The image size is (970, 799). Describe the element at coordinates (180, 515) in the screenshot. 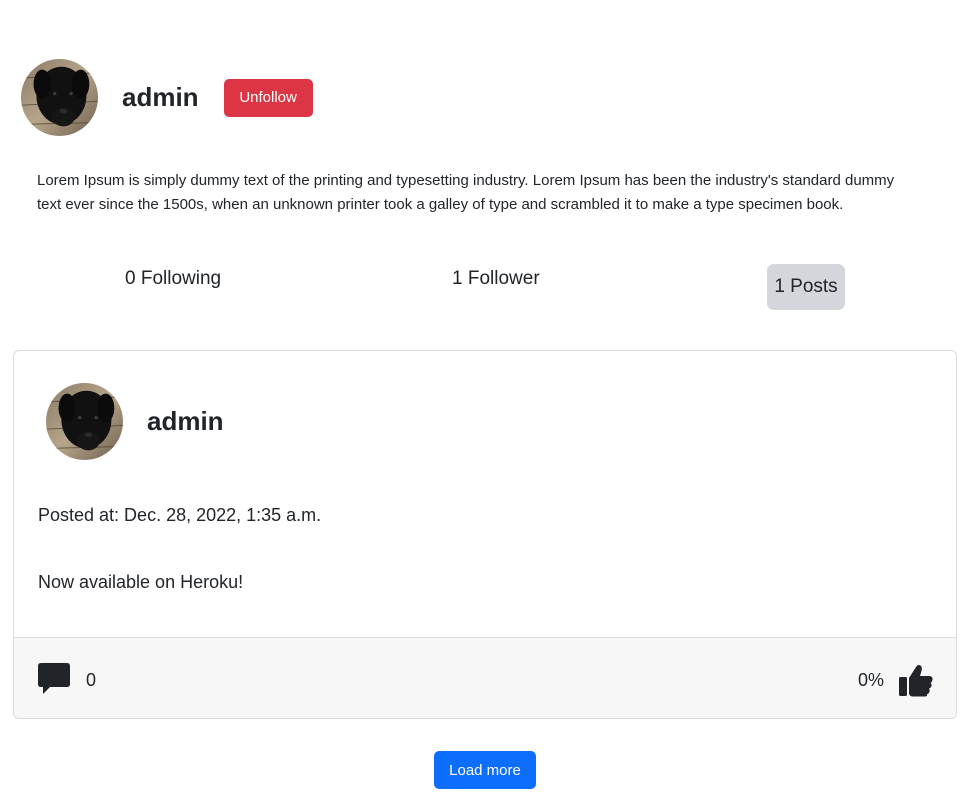

I see `post-timestamp: Posted at: Dec. 28, 2022, 1:35 a.m.` at that location.